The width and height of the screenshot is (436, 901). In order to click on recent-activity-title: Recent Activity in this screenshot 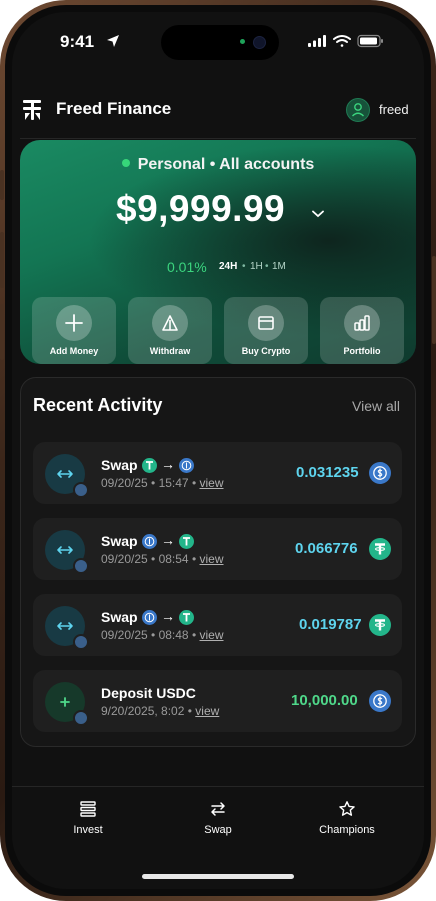, I will do `click(98, 405)`.